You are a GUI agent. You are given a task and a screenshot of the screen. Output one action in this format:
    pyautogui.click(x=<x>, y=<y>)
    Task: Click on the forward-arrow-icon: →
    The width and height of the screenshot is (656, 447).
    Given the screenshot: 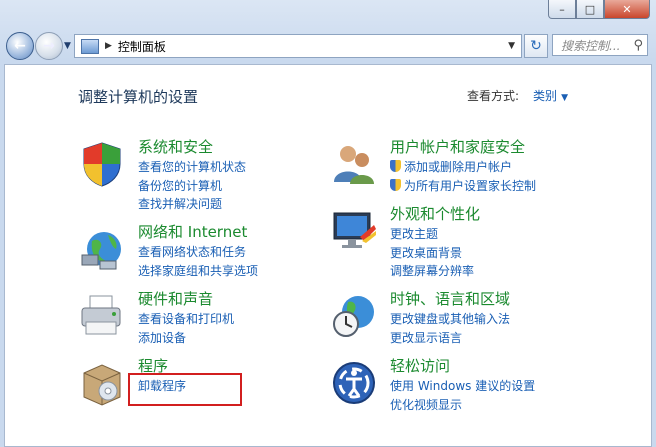 What is the action you would take?
    pyautogui.click(x=49, y=46)
    